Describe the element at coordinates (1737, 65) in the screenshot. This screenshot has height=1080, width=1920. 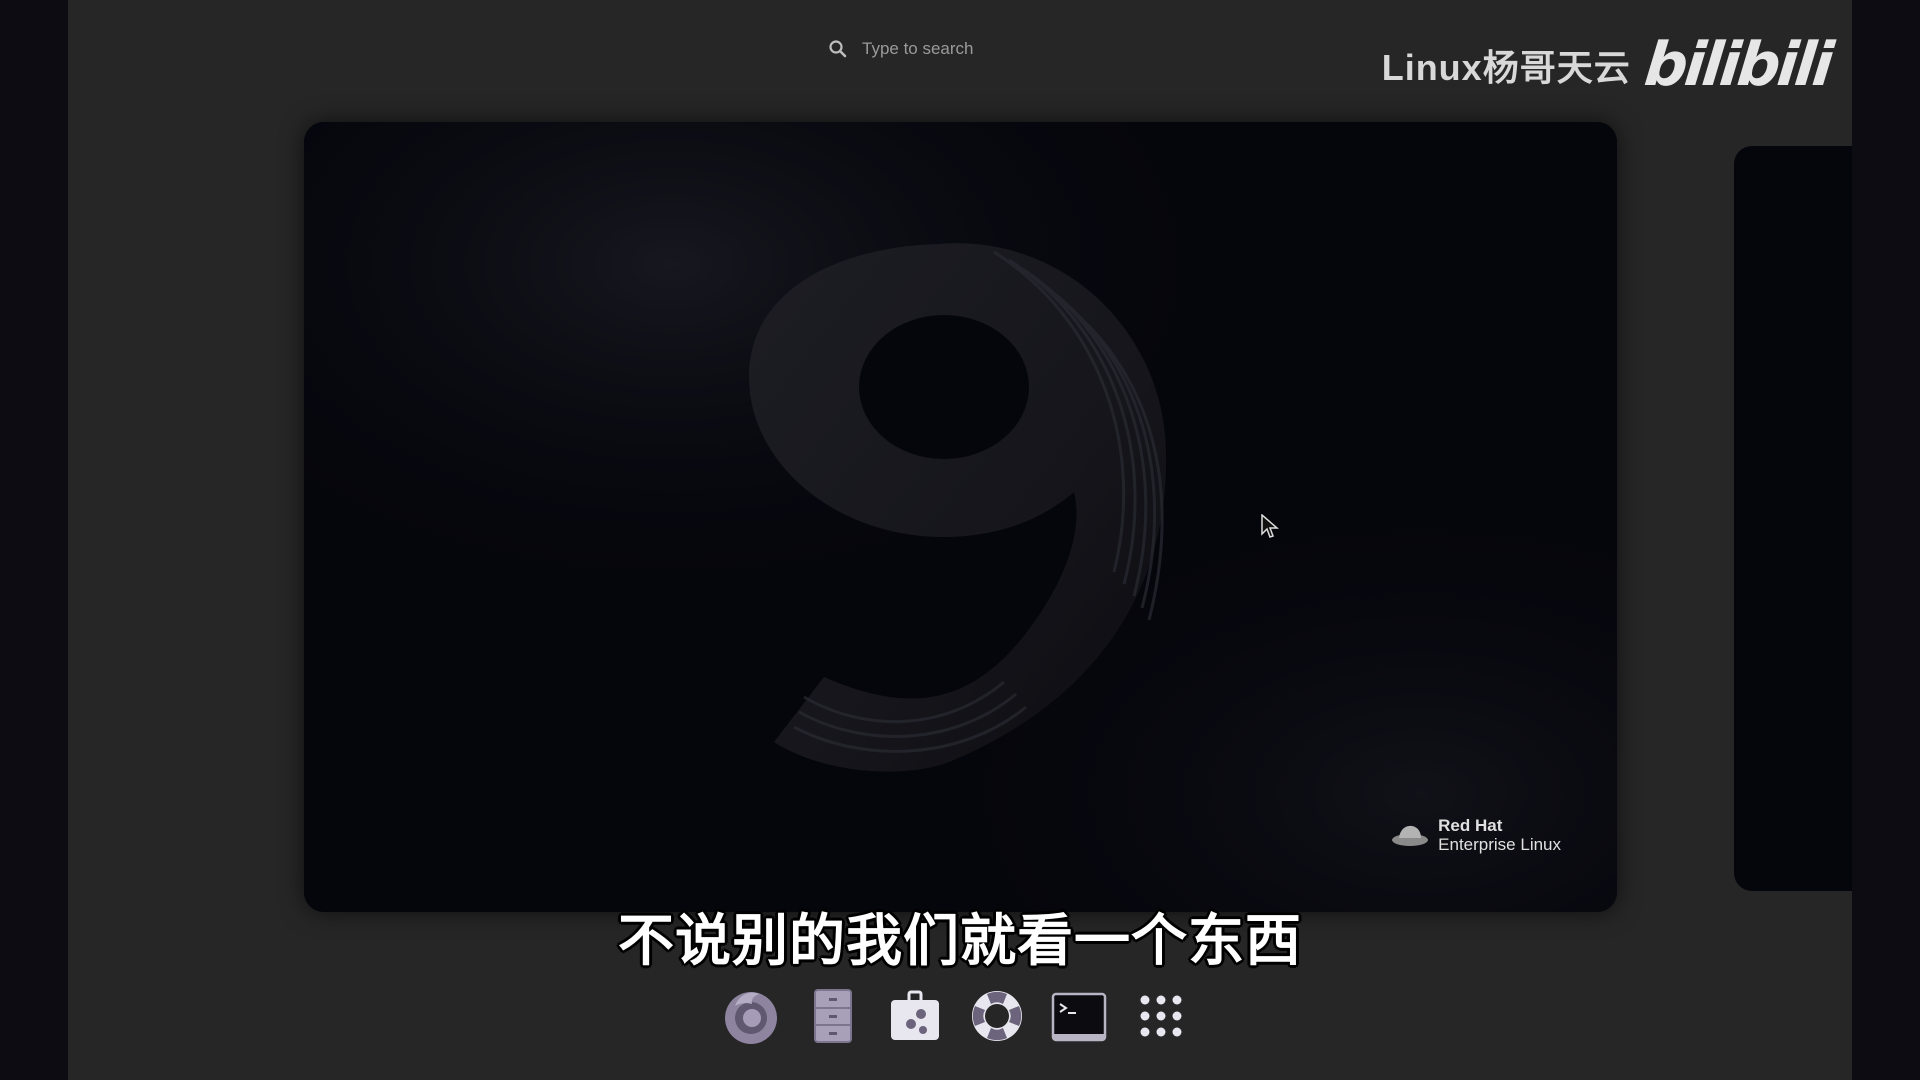
I see `bilibili-logo: bilibili` at that location.